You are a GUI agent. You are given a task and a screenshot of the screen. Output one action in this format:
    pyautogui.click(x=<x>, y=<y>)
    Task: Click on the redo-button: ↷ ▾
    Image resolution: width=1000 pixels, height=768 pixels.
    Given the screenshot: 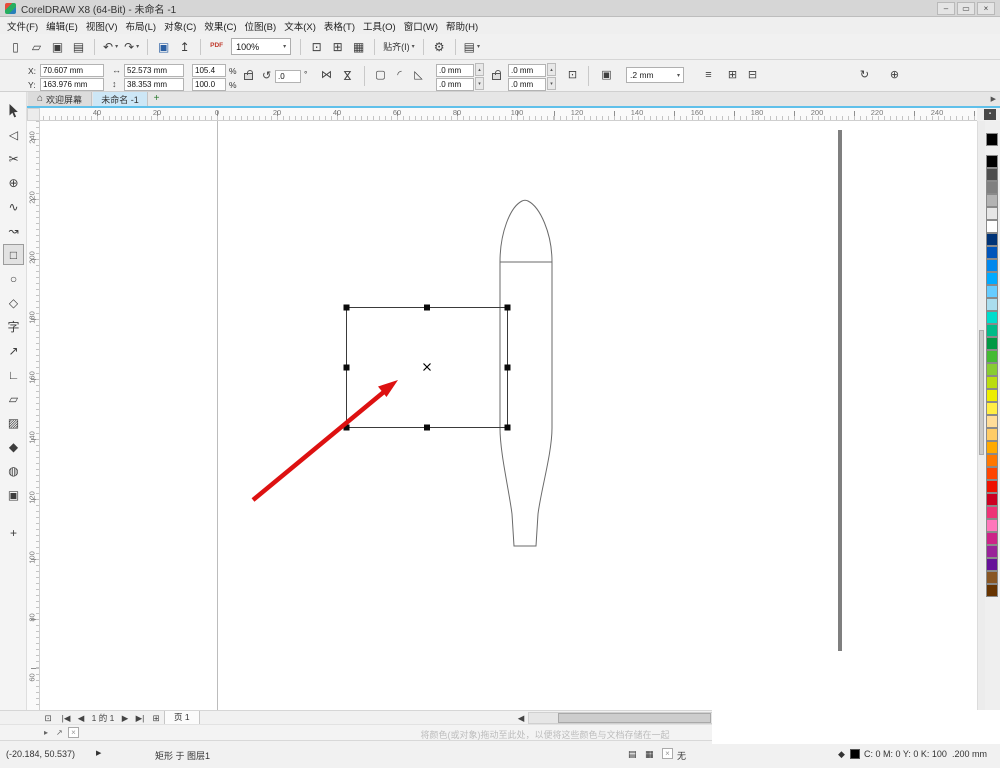 What is the action you would take?
    pyautogui.click(x=131, y=47)
    